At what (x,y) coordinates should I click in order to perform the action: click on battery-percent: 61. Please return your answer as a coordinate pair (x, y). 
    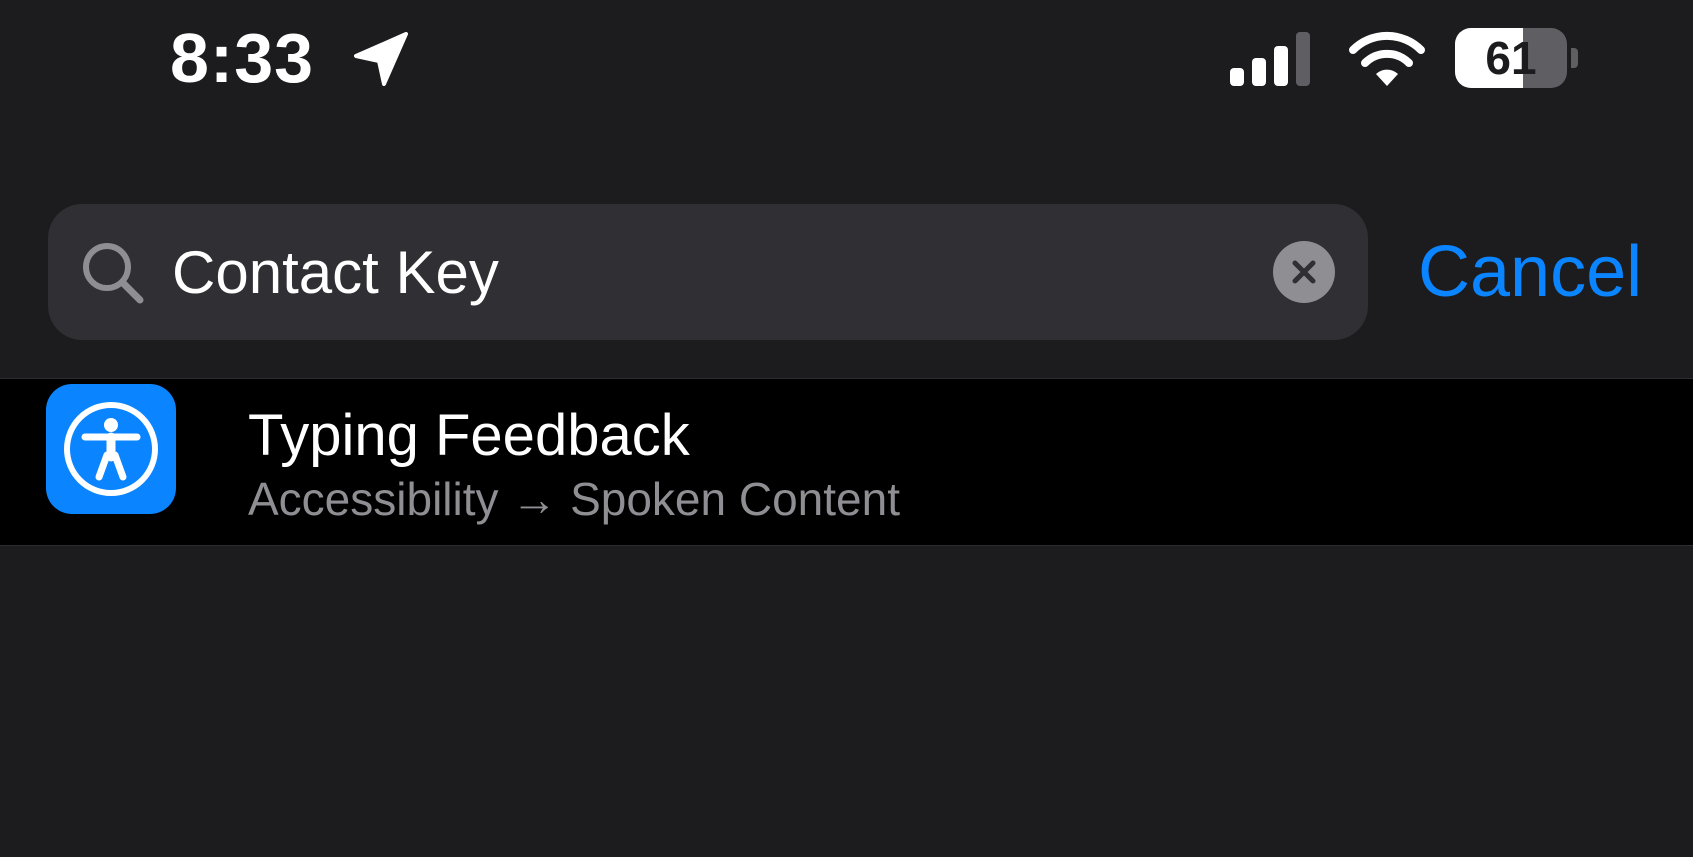
    Looking at the image, I should click on (1511, 58).